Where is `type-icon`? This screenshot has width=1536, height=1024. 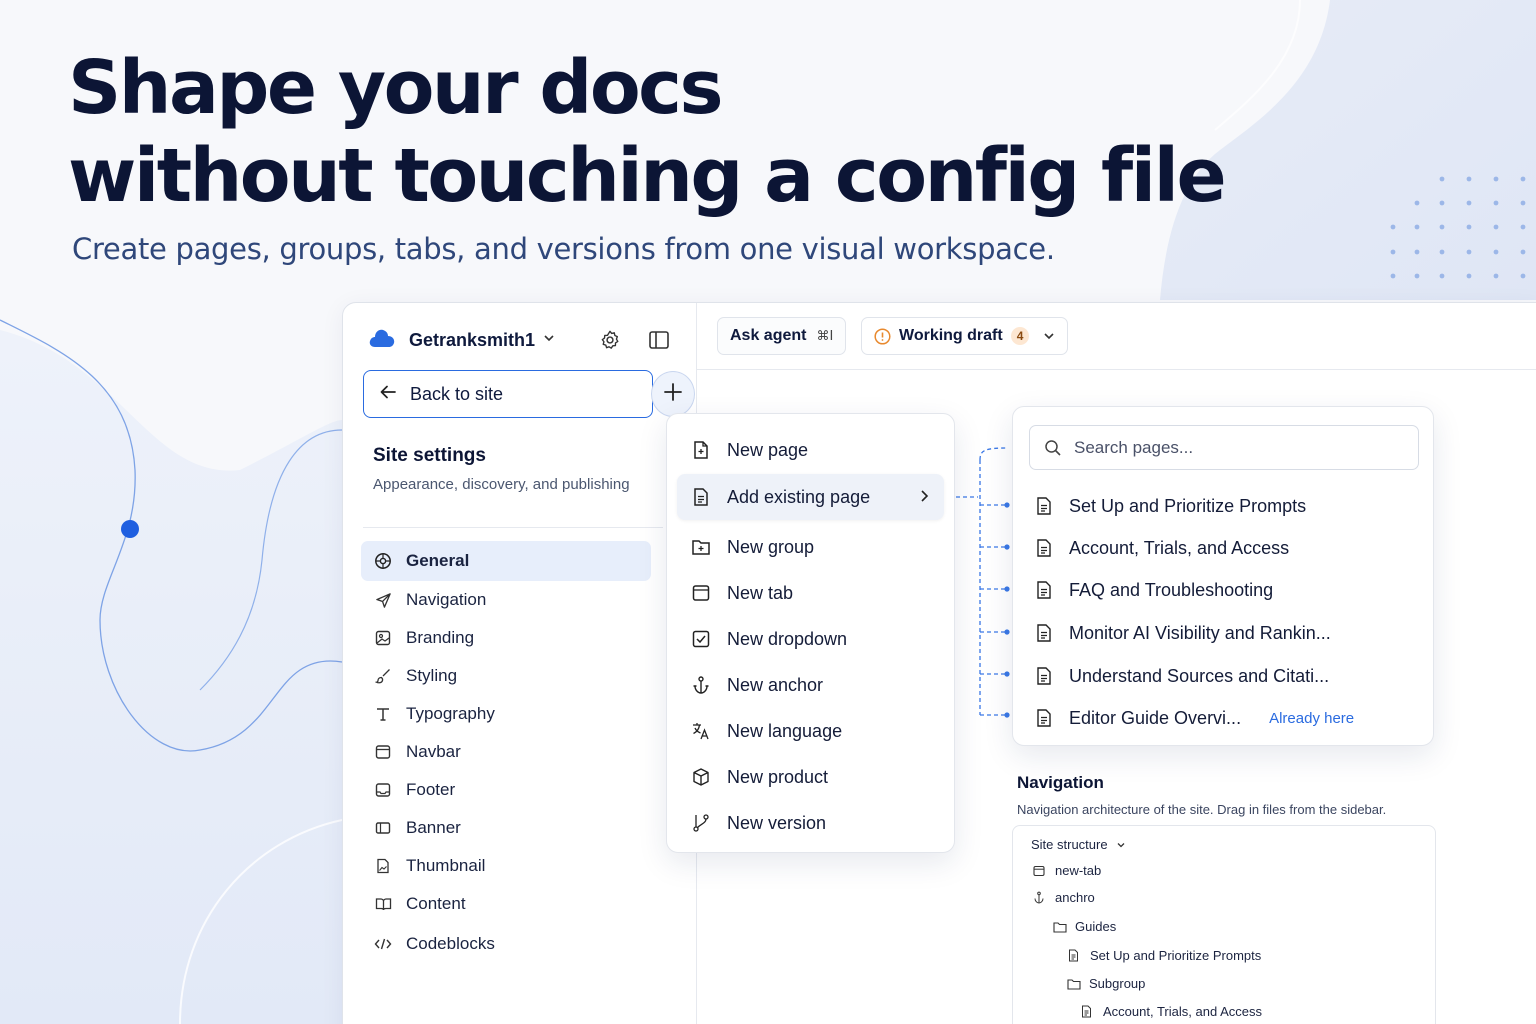 type-icon is located at coordinates (383, 714).